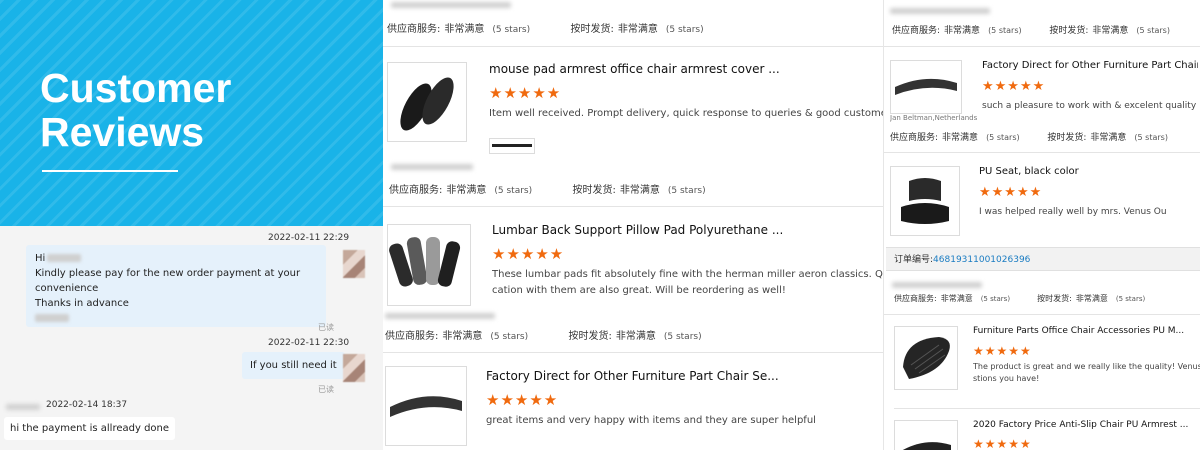 The width and height of the screenshot is (1200, 450). Describe the element at coordinates (934, 118) in the screenshot. I see `reviewer-name: Jan Beltman,Netherlands` at that location.